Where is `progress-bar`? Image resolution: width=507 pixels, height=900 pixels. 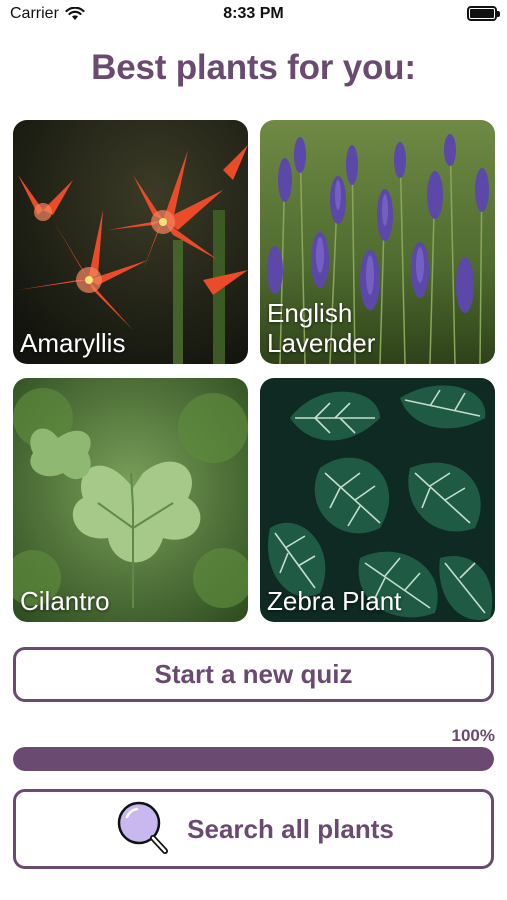
progress-bar is located at coordinates (253, 759).